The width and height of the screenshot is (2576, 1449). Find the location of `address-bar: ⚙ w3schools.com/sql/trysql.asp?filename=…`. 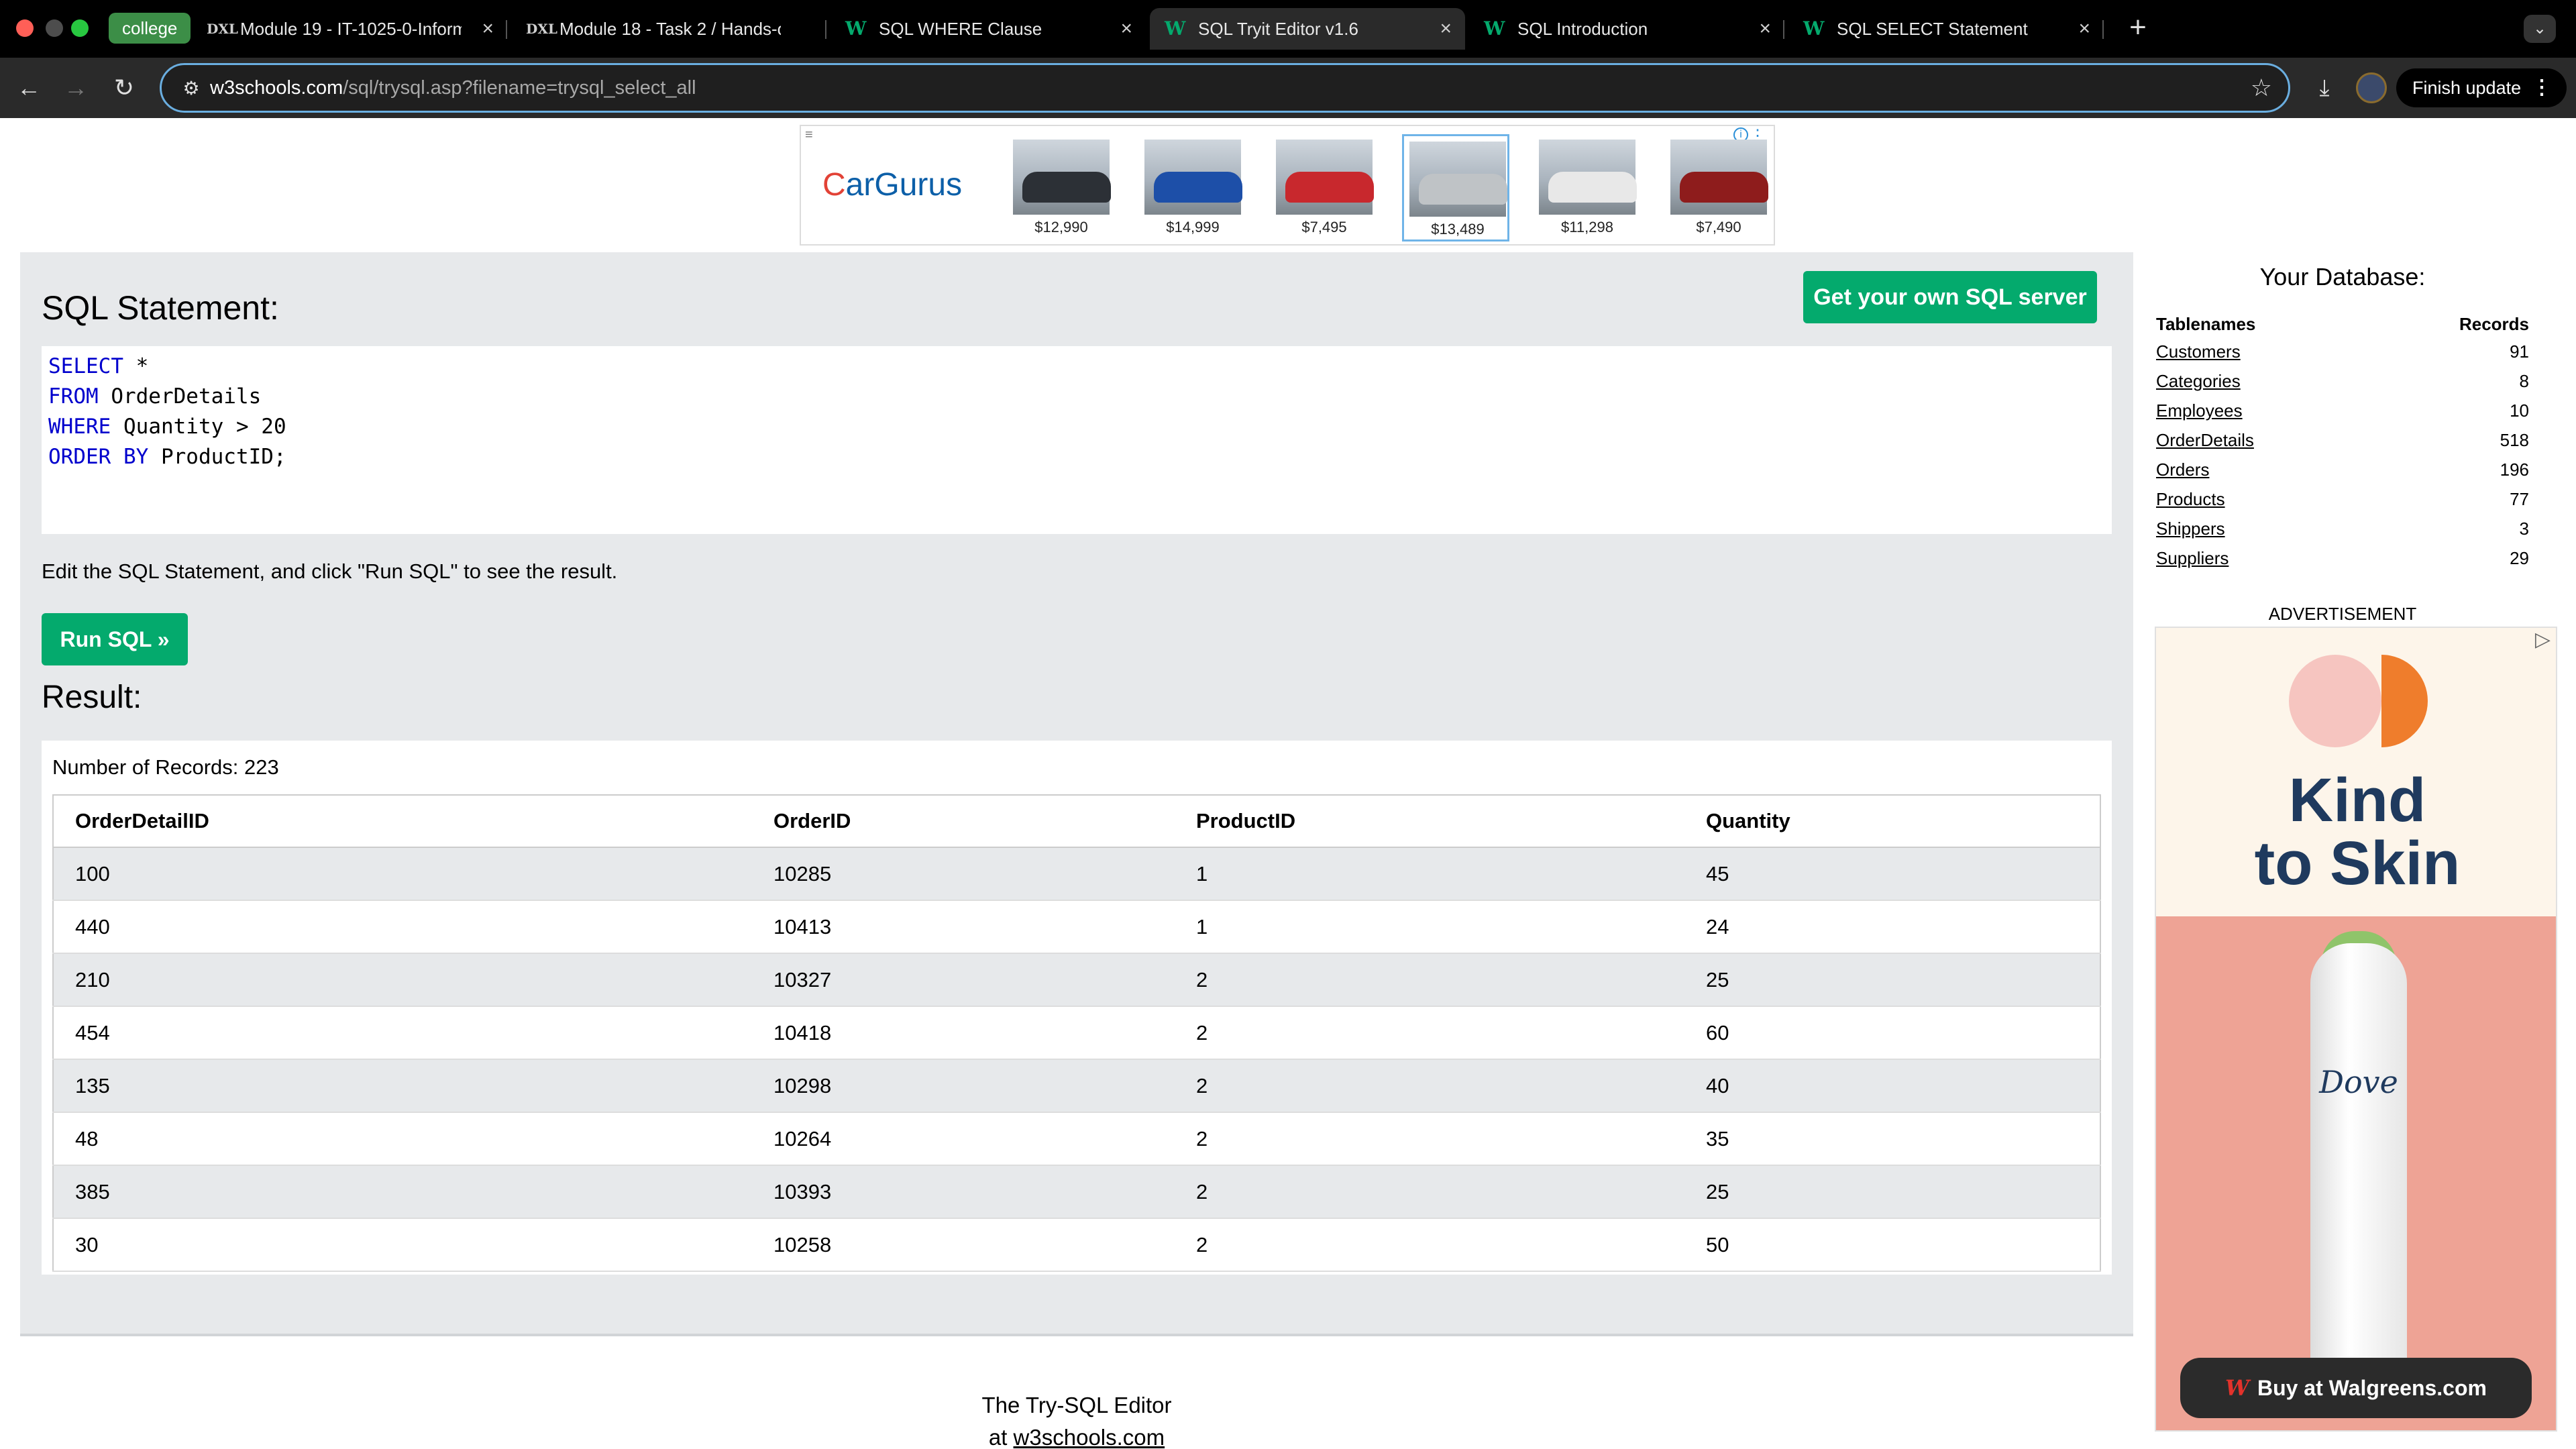

address-bar: ⚙ w3schools.com/sql/trysql.asp?filename=… is located at coordinates (1225, 88).